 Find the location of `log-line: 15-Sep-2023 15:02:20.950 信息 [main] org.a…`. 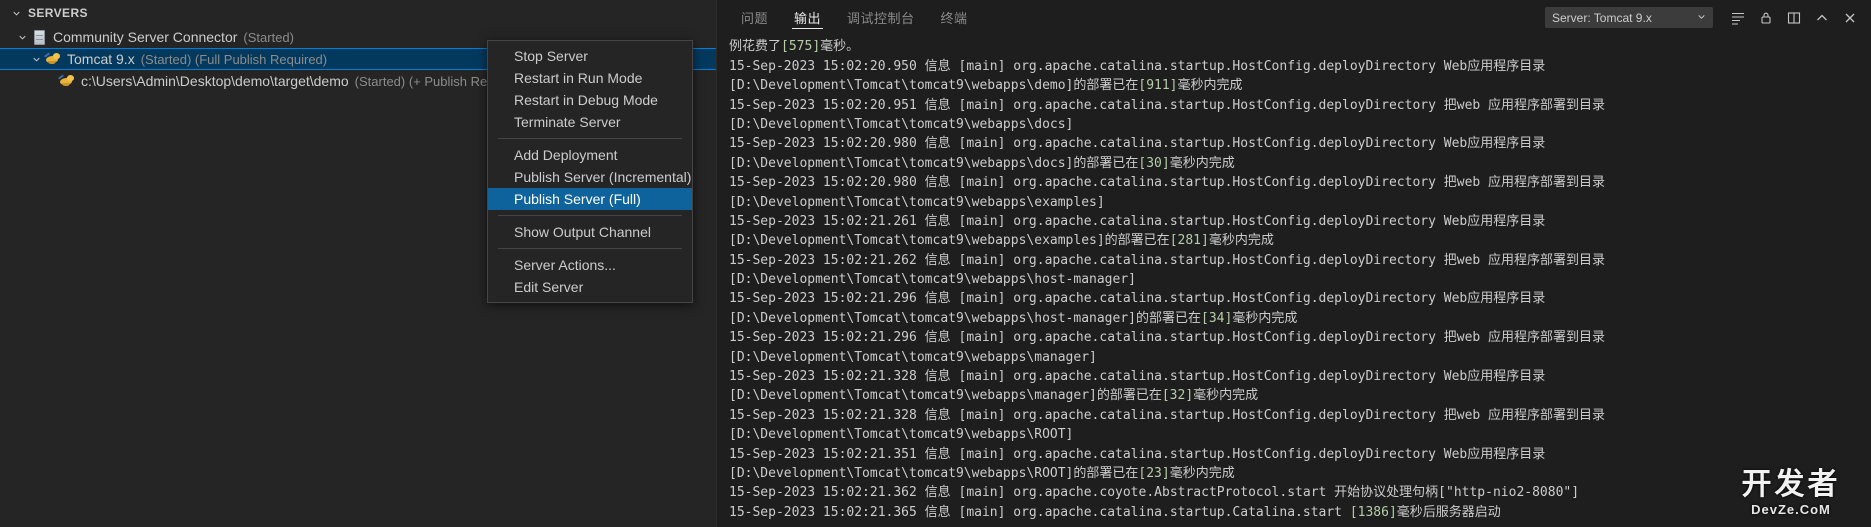

log-line: 15-Sep-2023 15:02:20.950 信息 [main] org.a… is located at coordinates (1137, 66).